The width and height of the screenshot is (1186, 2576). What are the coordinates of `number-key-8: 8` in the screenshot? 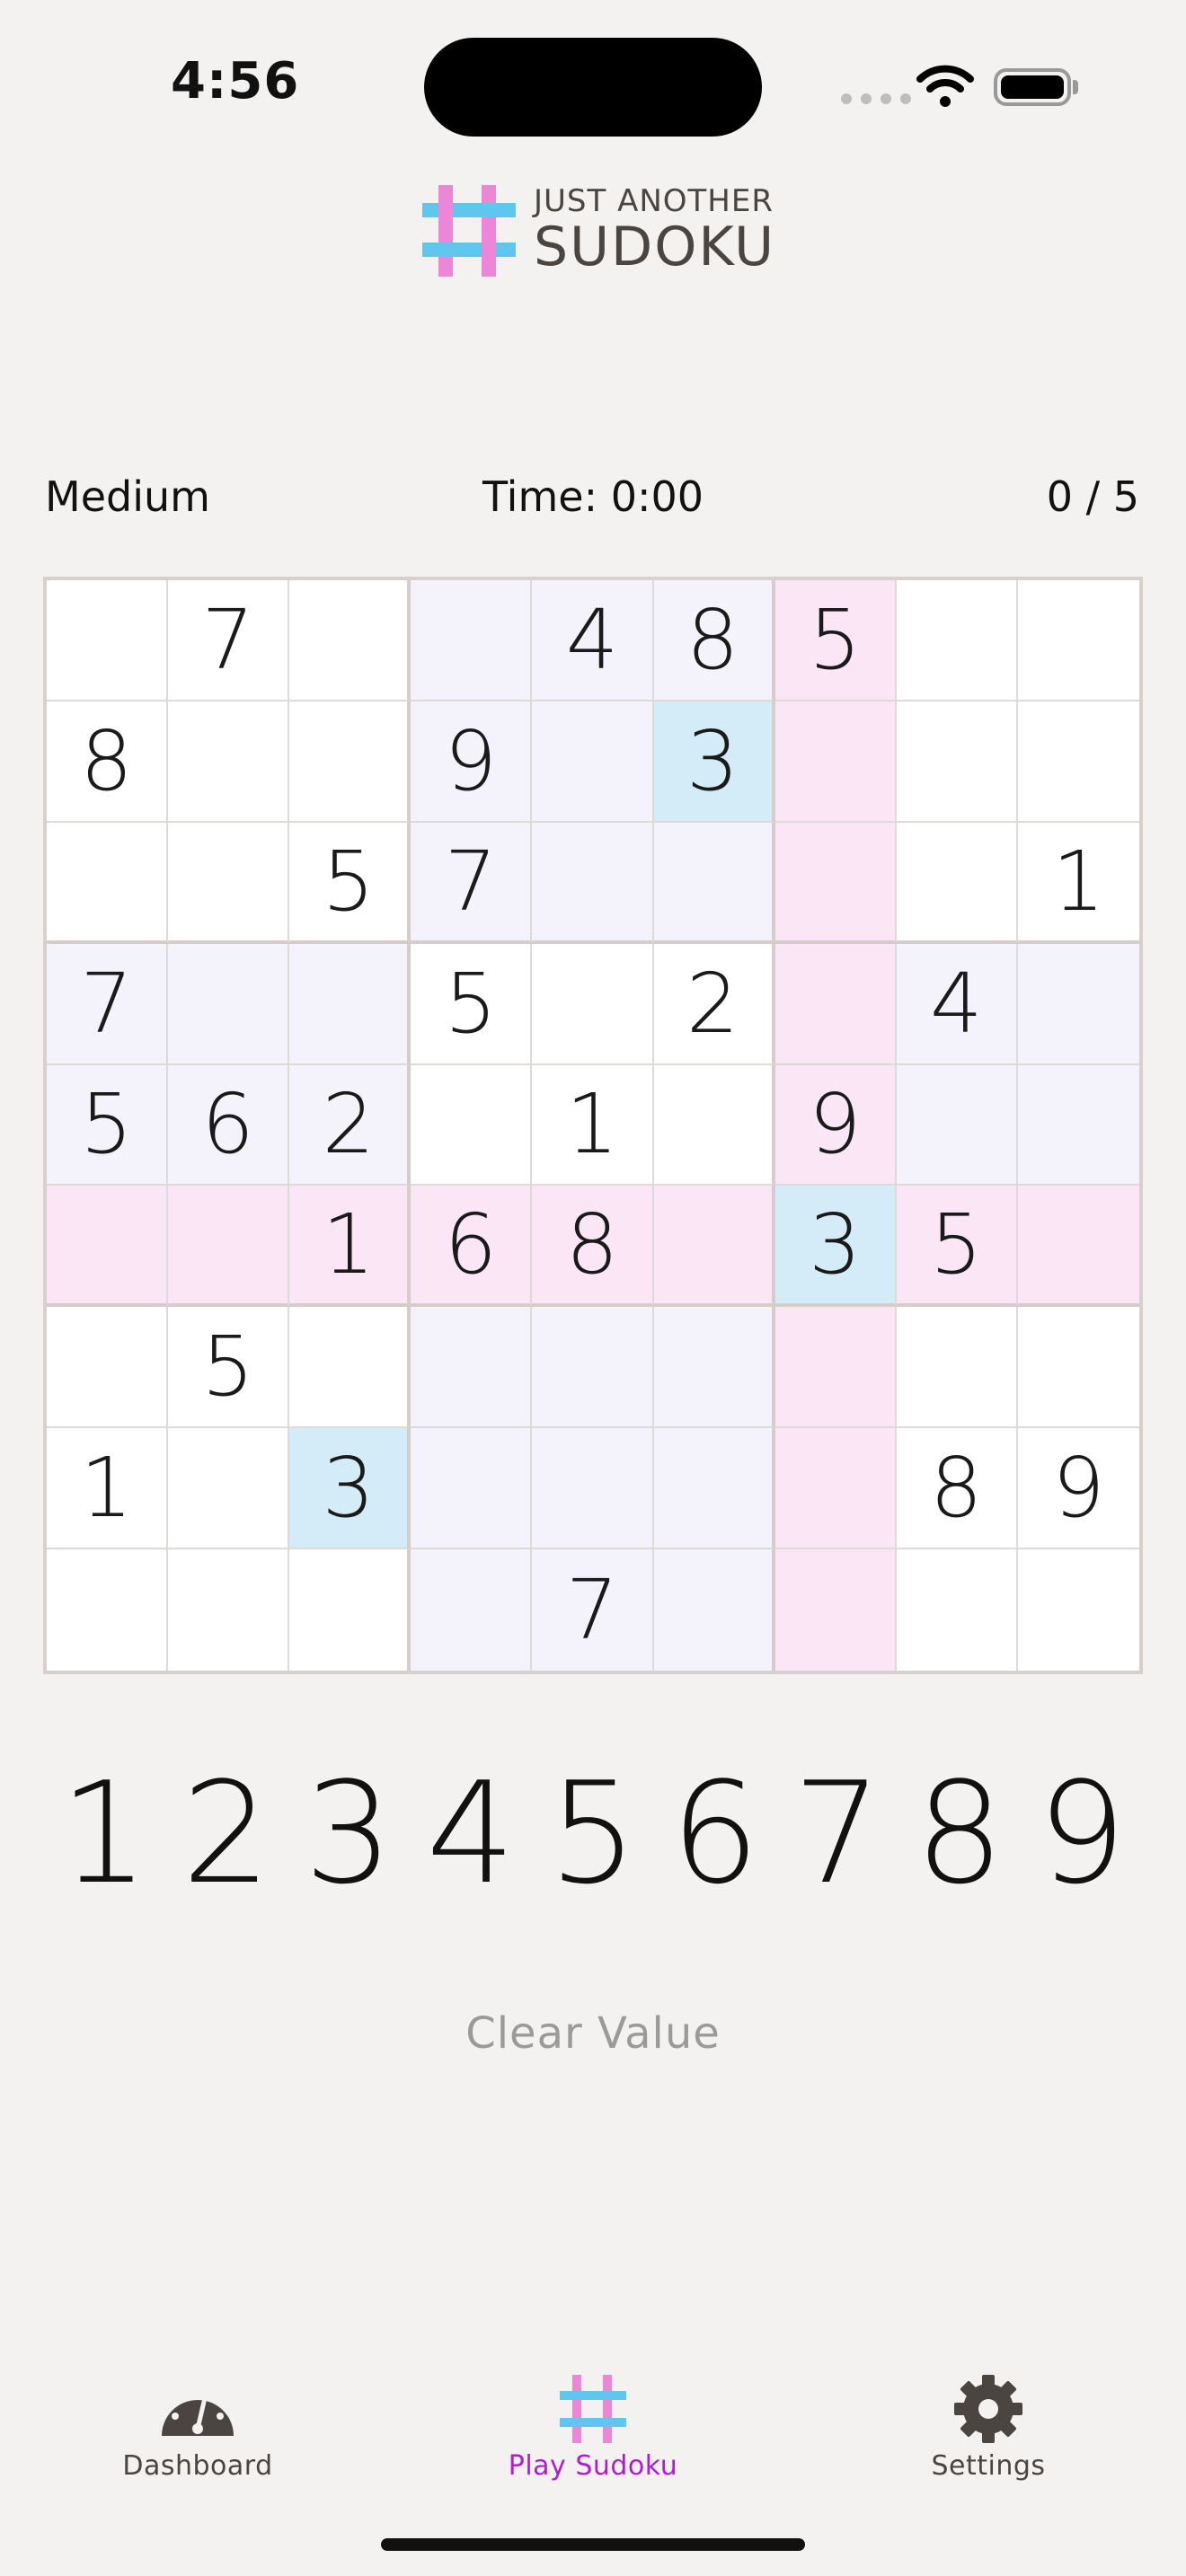 It's located at (959, 1833).